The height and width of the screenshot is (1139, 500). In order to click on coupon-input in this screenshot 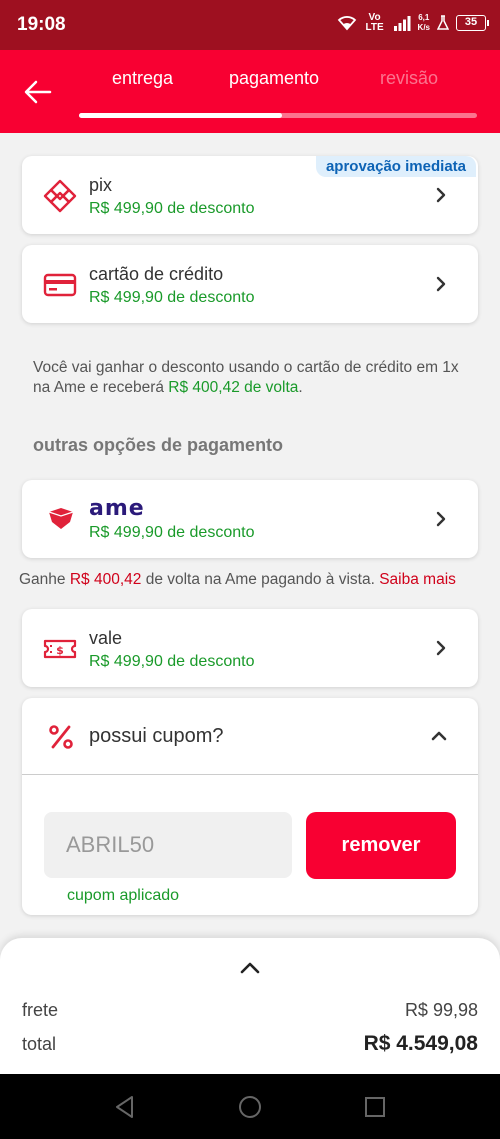, I will do `click(168, 845)`.